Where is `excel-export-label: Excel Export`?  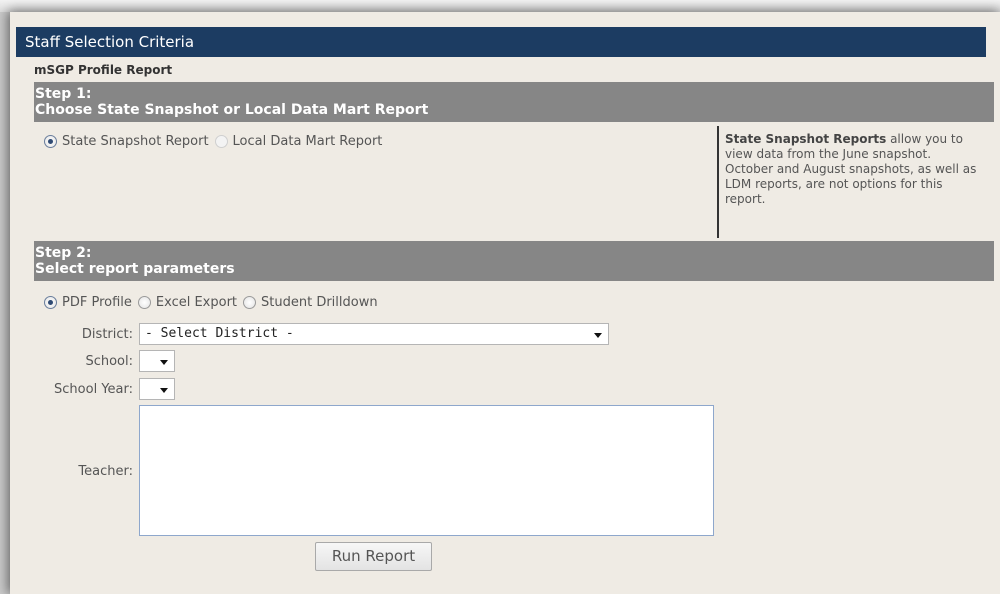 excel-export-label: Excel Export is located at coordinates (196, 302).